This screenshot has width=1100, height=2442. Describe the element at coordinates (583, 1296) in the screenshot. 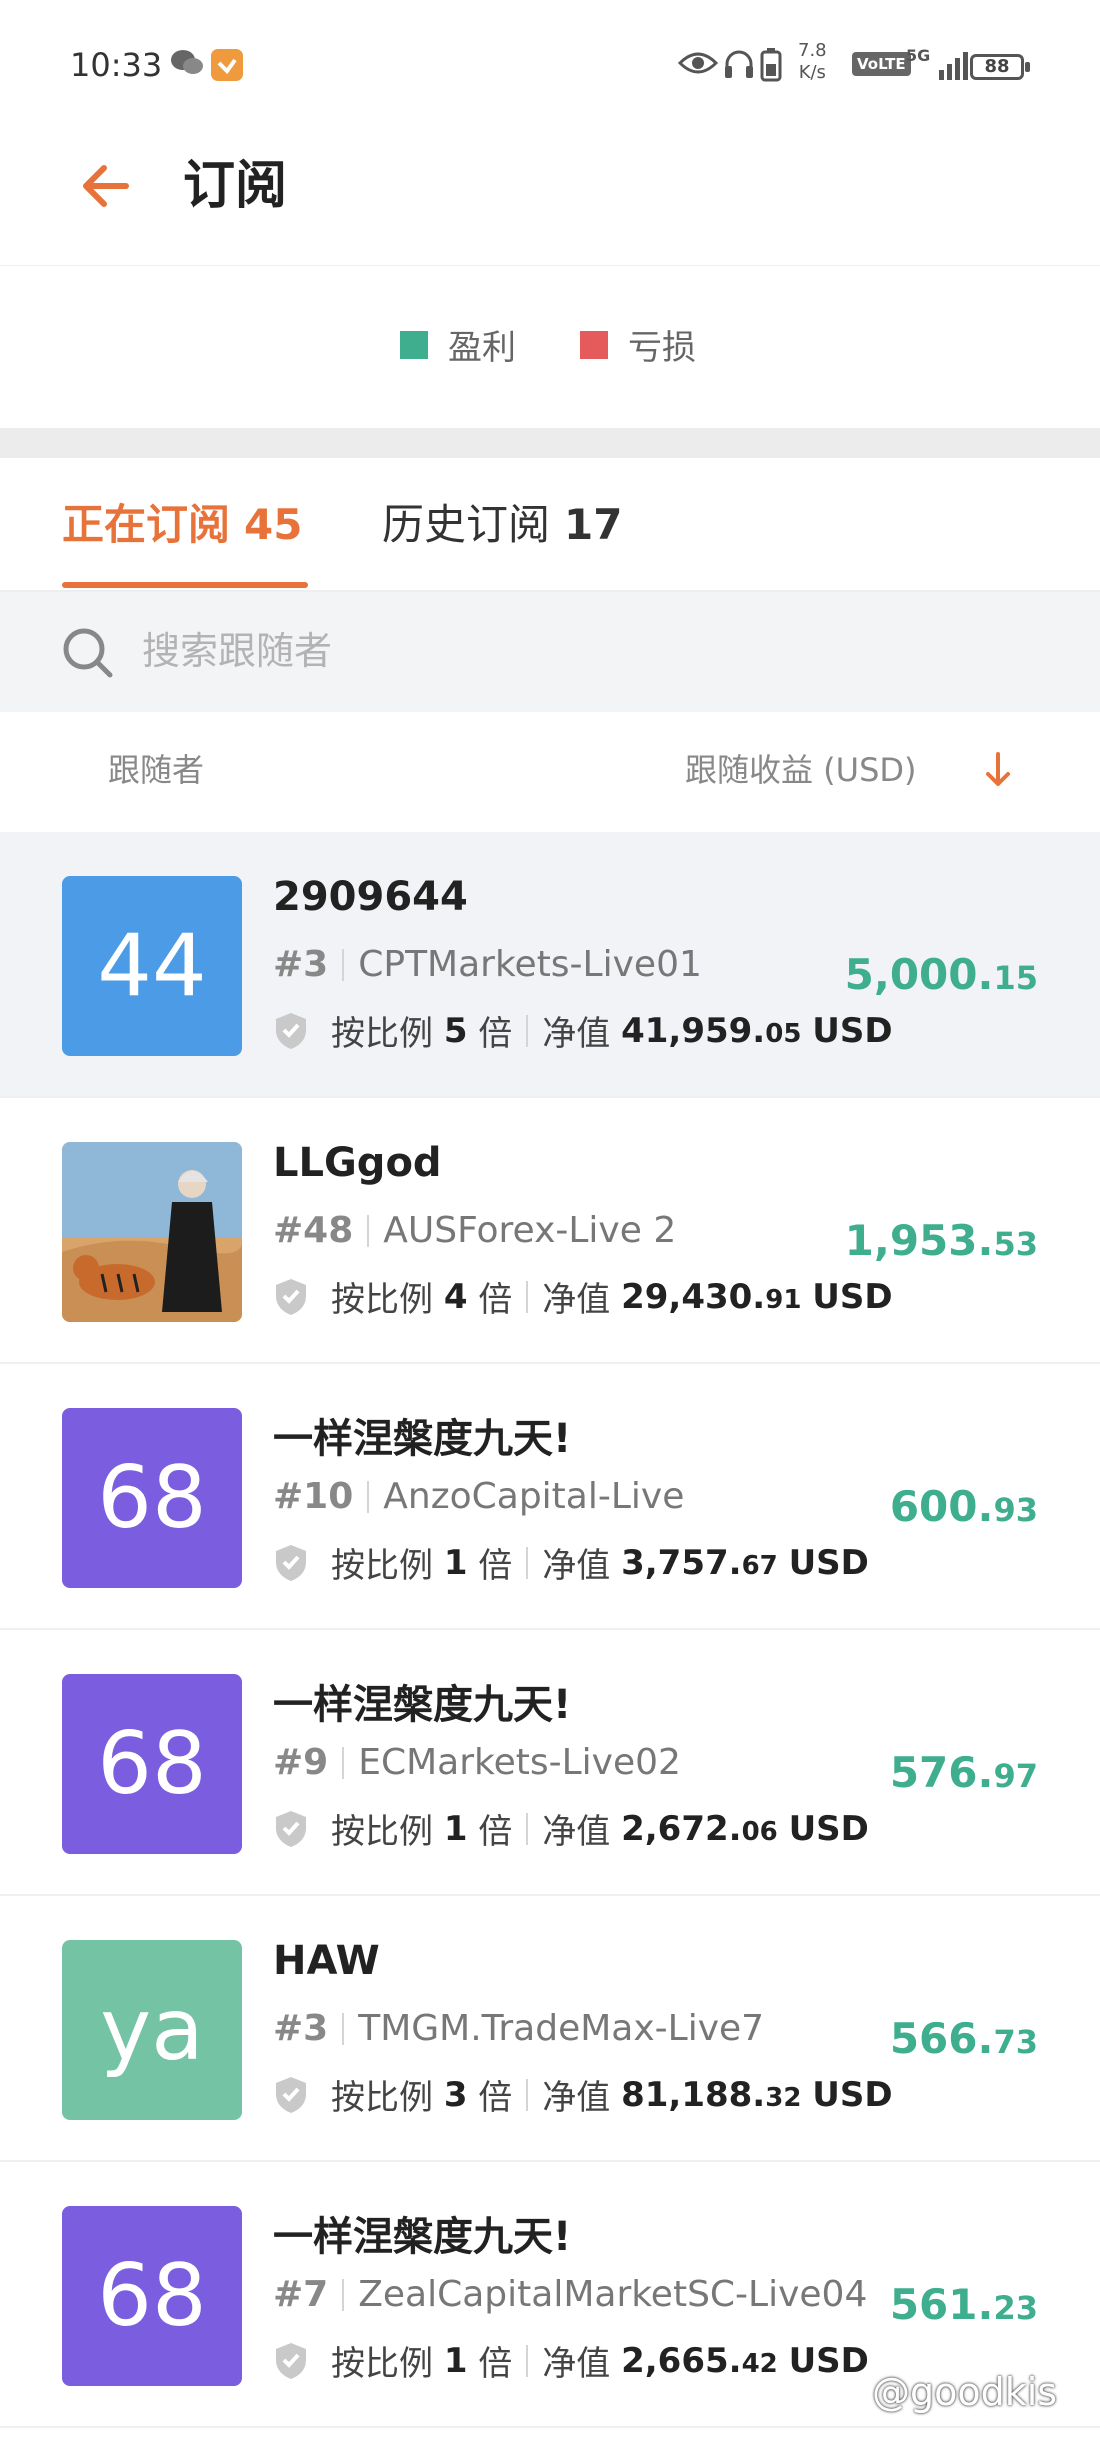

I see `copy-info-line: 按比例 4 倍净值 29,430.91 USD` at that location.